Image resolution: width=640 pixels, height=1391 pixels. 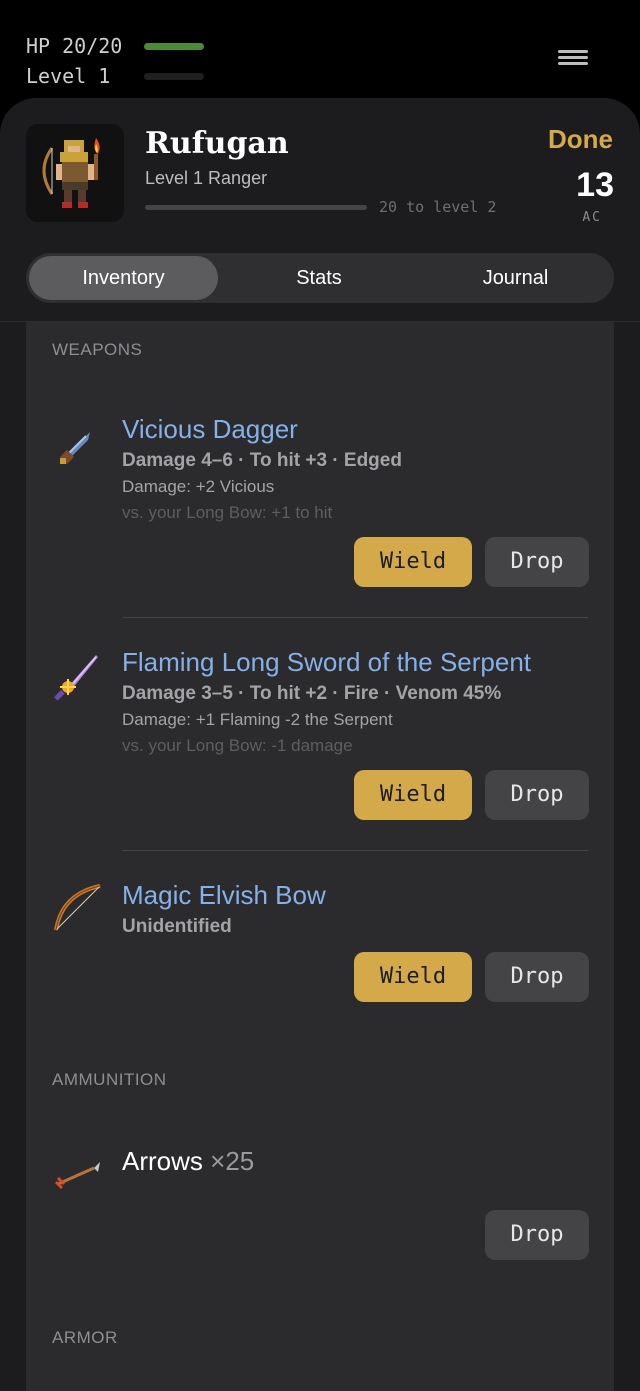 What do you see at coordinates (320, 55) in the screenshot?
I see `status-hud: HP 20/20 Level 1` at bounding box center [320, 55].